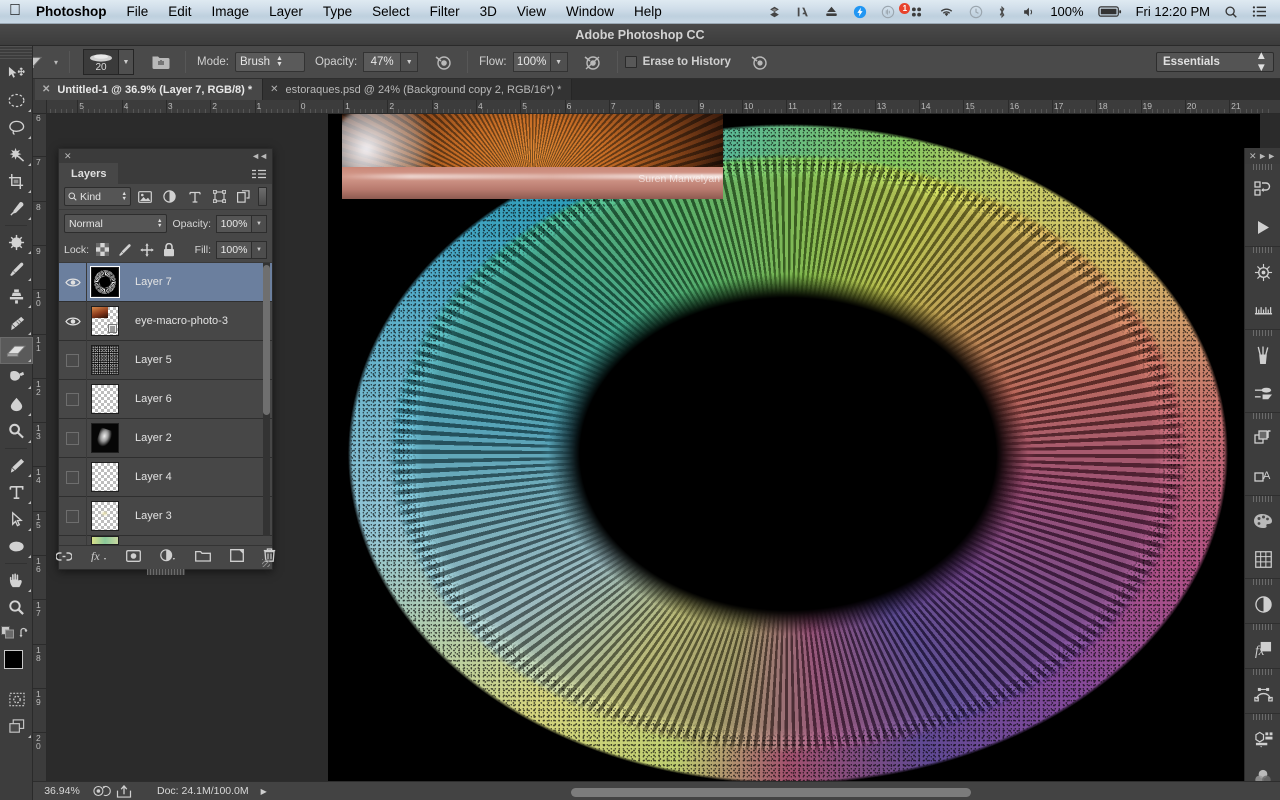  Describe the element at coordinates (1028, 12) in the screenshot. I see `speaker-icon` at that location.